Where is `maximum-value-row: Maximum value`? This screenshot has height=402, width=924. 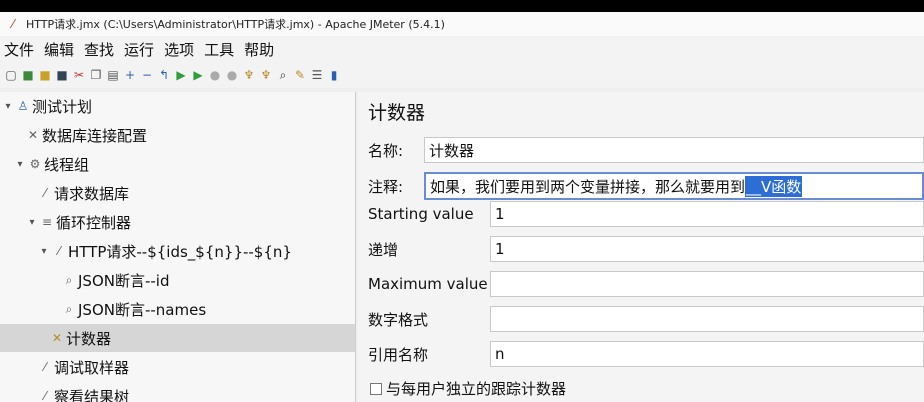 maximum-value-row: Maximum value is located at coordinates (428, 284).